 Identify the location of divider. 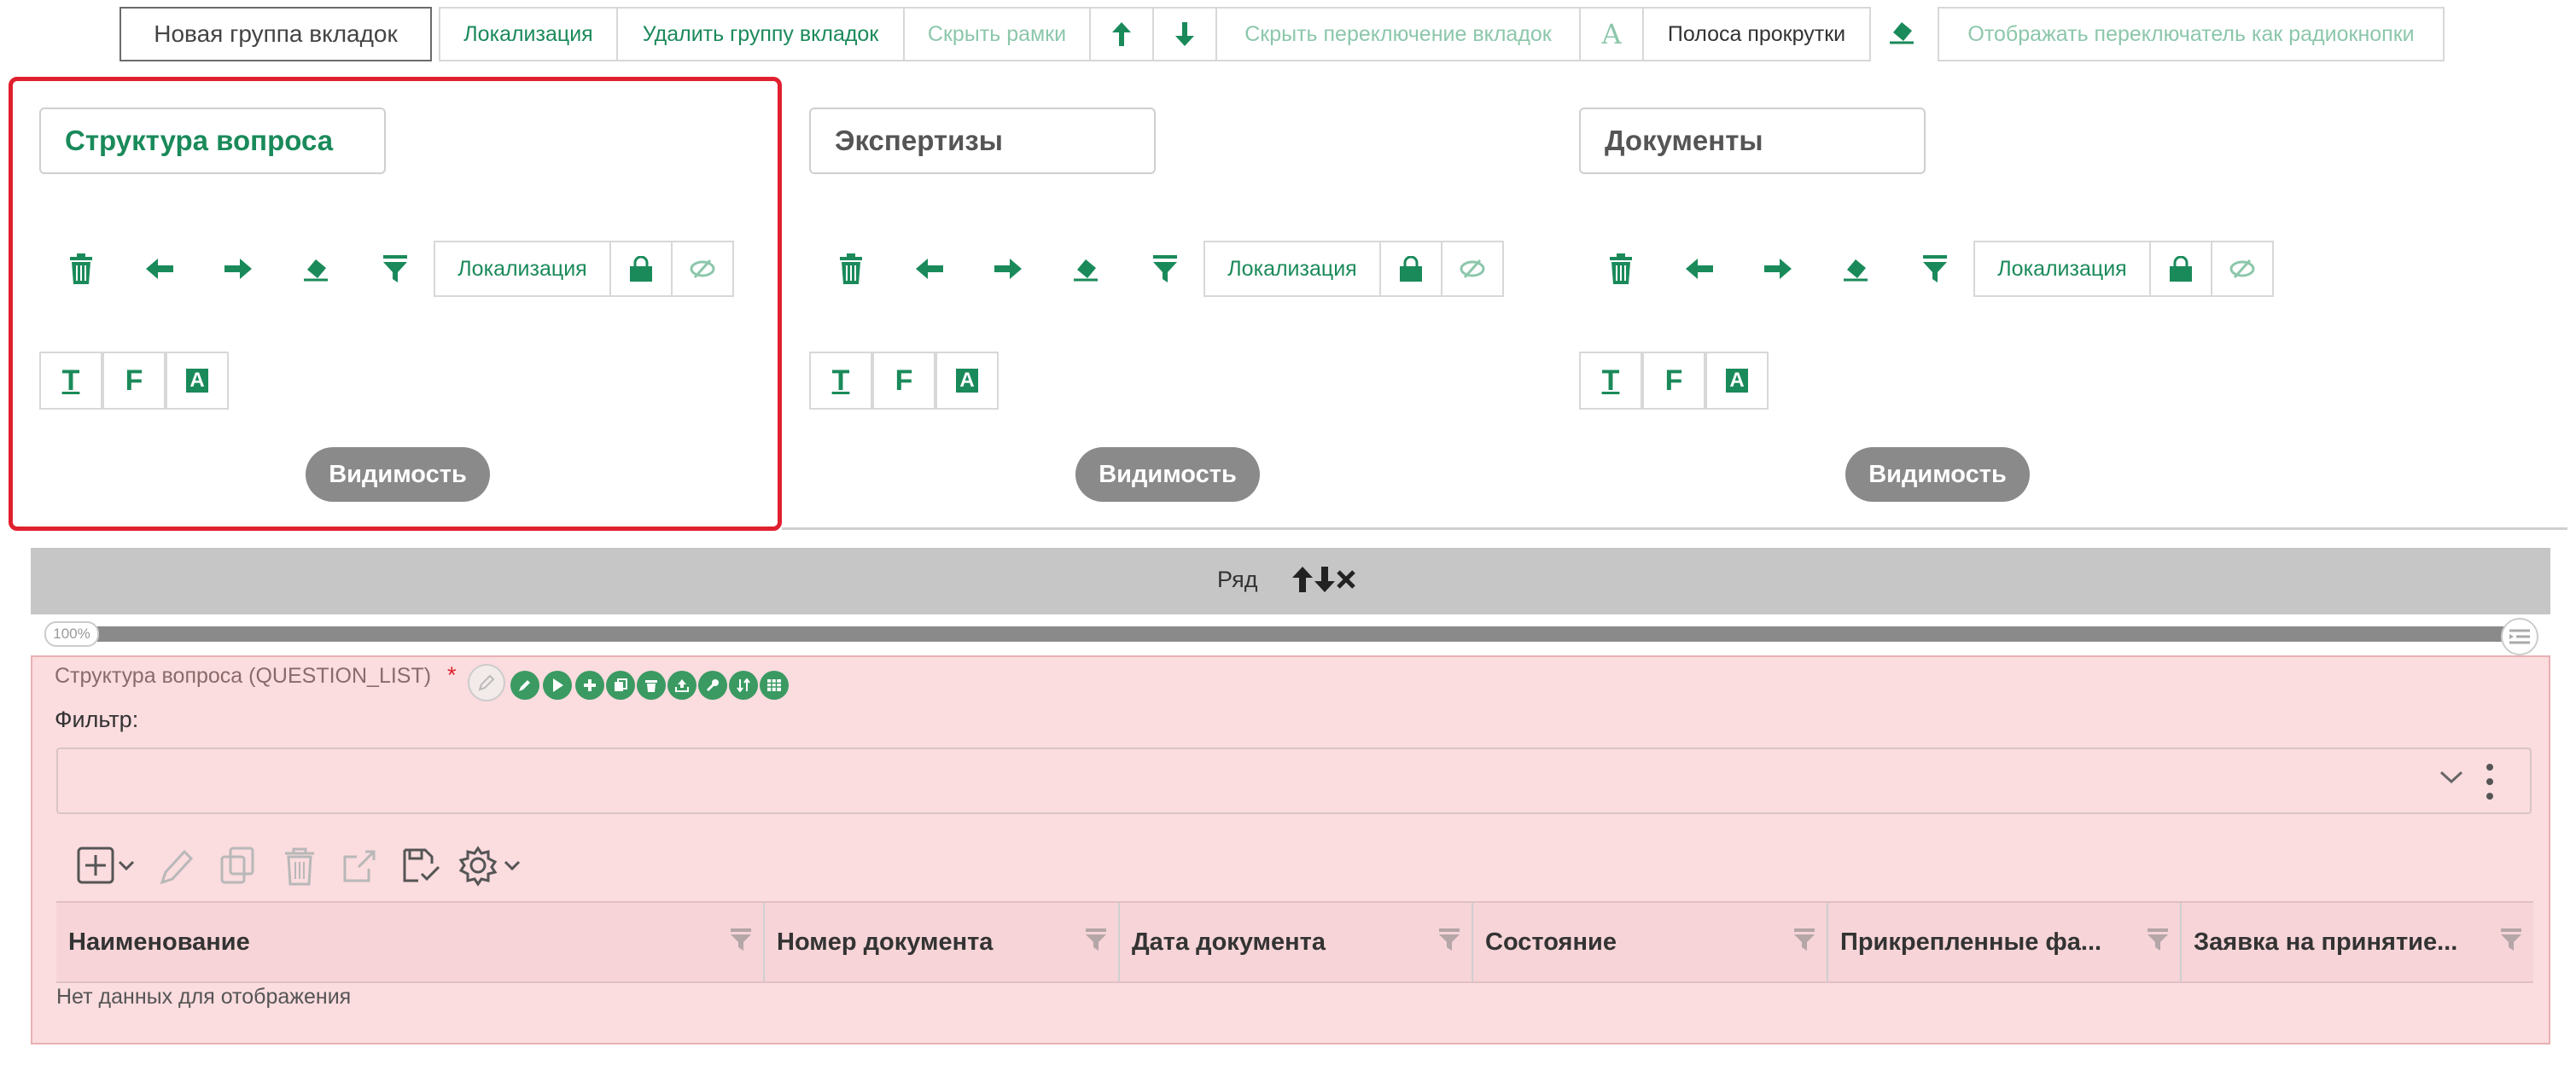
(1674, 528).